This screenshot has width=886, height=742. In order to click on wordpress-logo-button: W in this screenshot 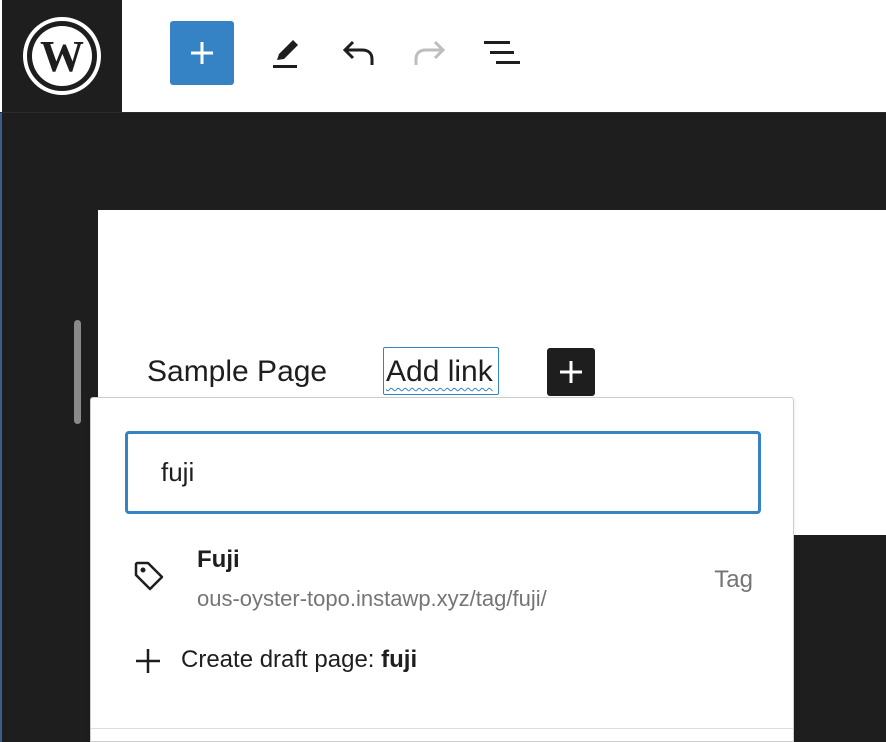, I will do `click(62, 56)`.